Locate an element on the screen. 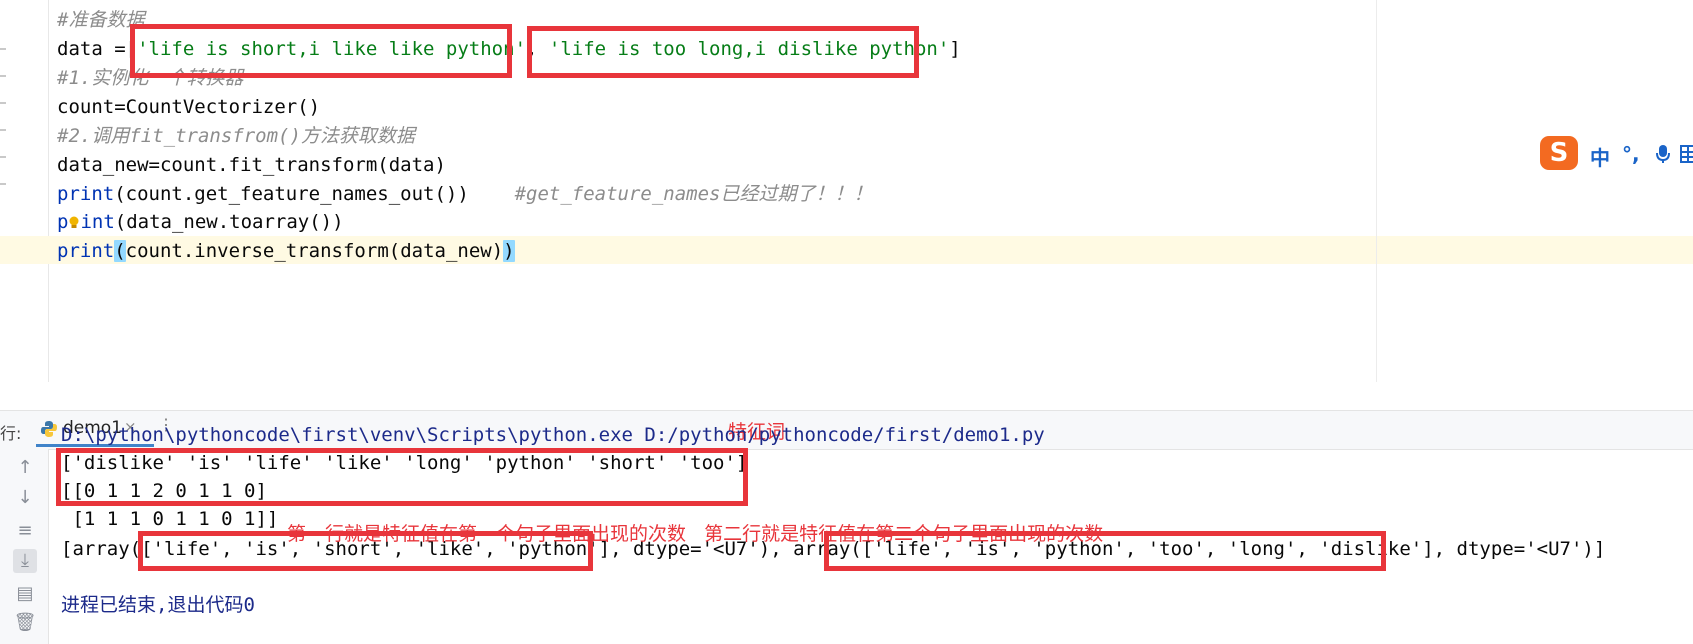  soft-wrap-icon: ≡ is located at coordinates (25, 531).